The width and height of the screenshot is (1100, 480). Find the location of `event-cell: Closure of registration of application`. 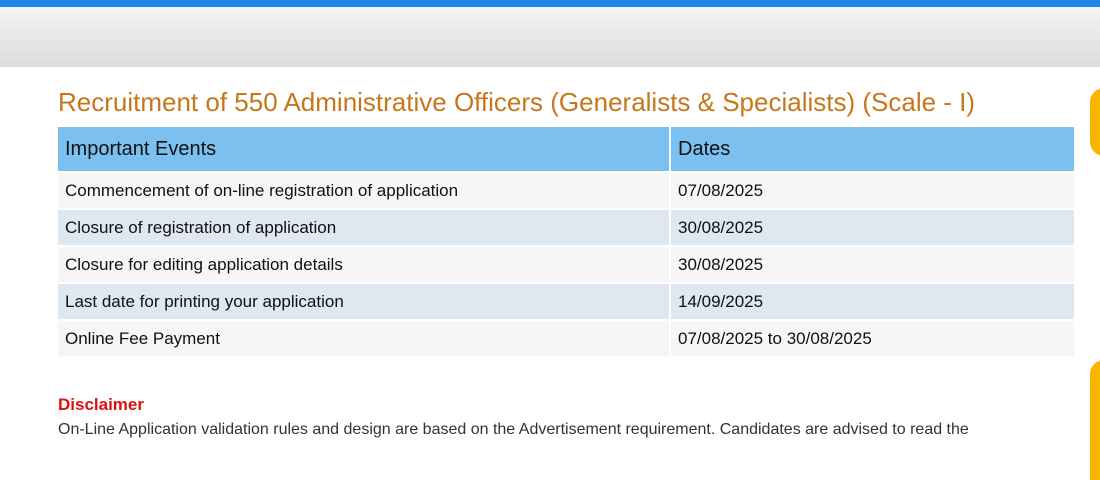

event-cell: Closure of registration of application is located at coordinates (363, 227).